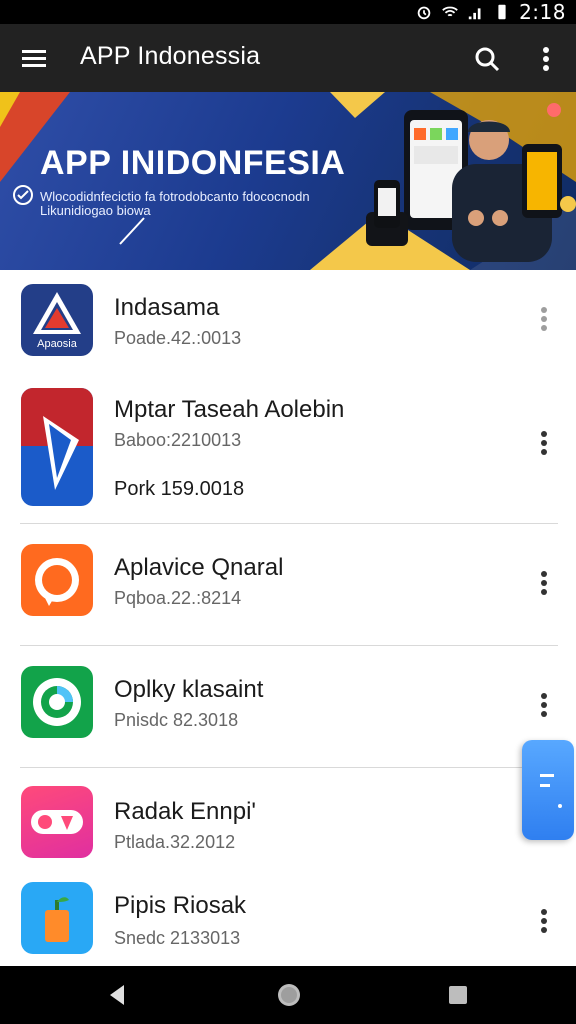 This screenshot has height=1024, width=576. I want to click on app-name: Indasama, so click(167, 307).